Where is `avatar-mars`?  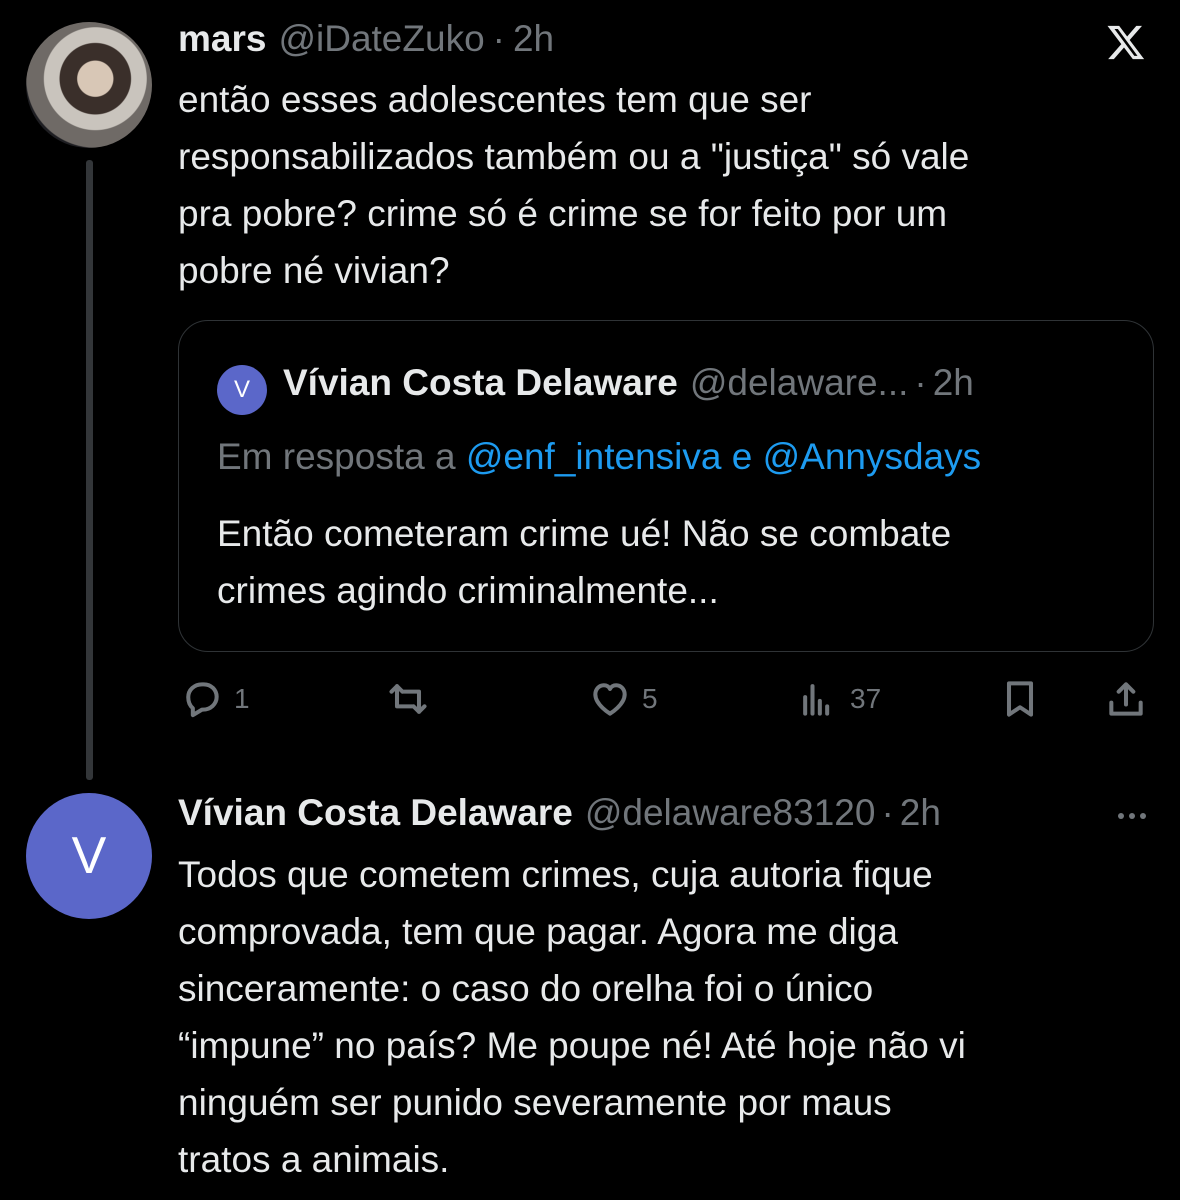 avatar-mars is located at coordinates (89, 85).